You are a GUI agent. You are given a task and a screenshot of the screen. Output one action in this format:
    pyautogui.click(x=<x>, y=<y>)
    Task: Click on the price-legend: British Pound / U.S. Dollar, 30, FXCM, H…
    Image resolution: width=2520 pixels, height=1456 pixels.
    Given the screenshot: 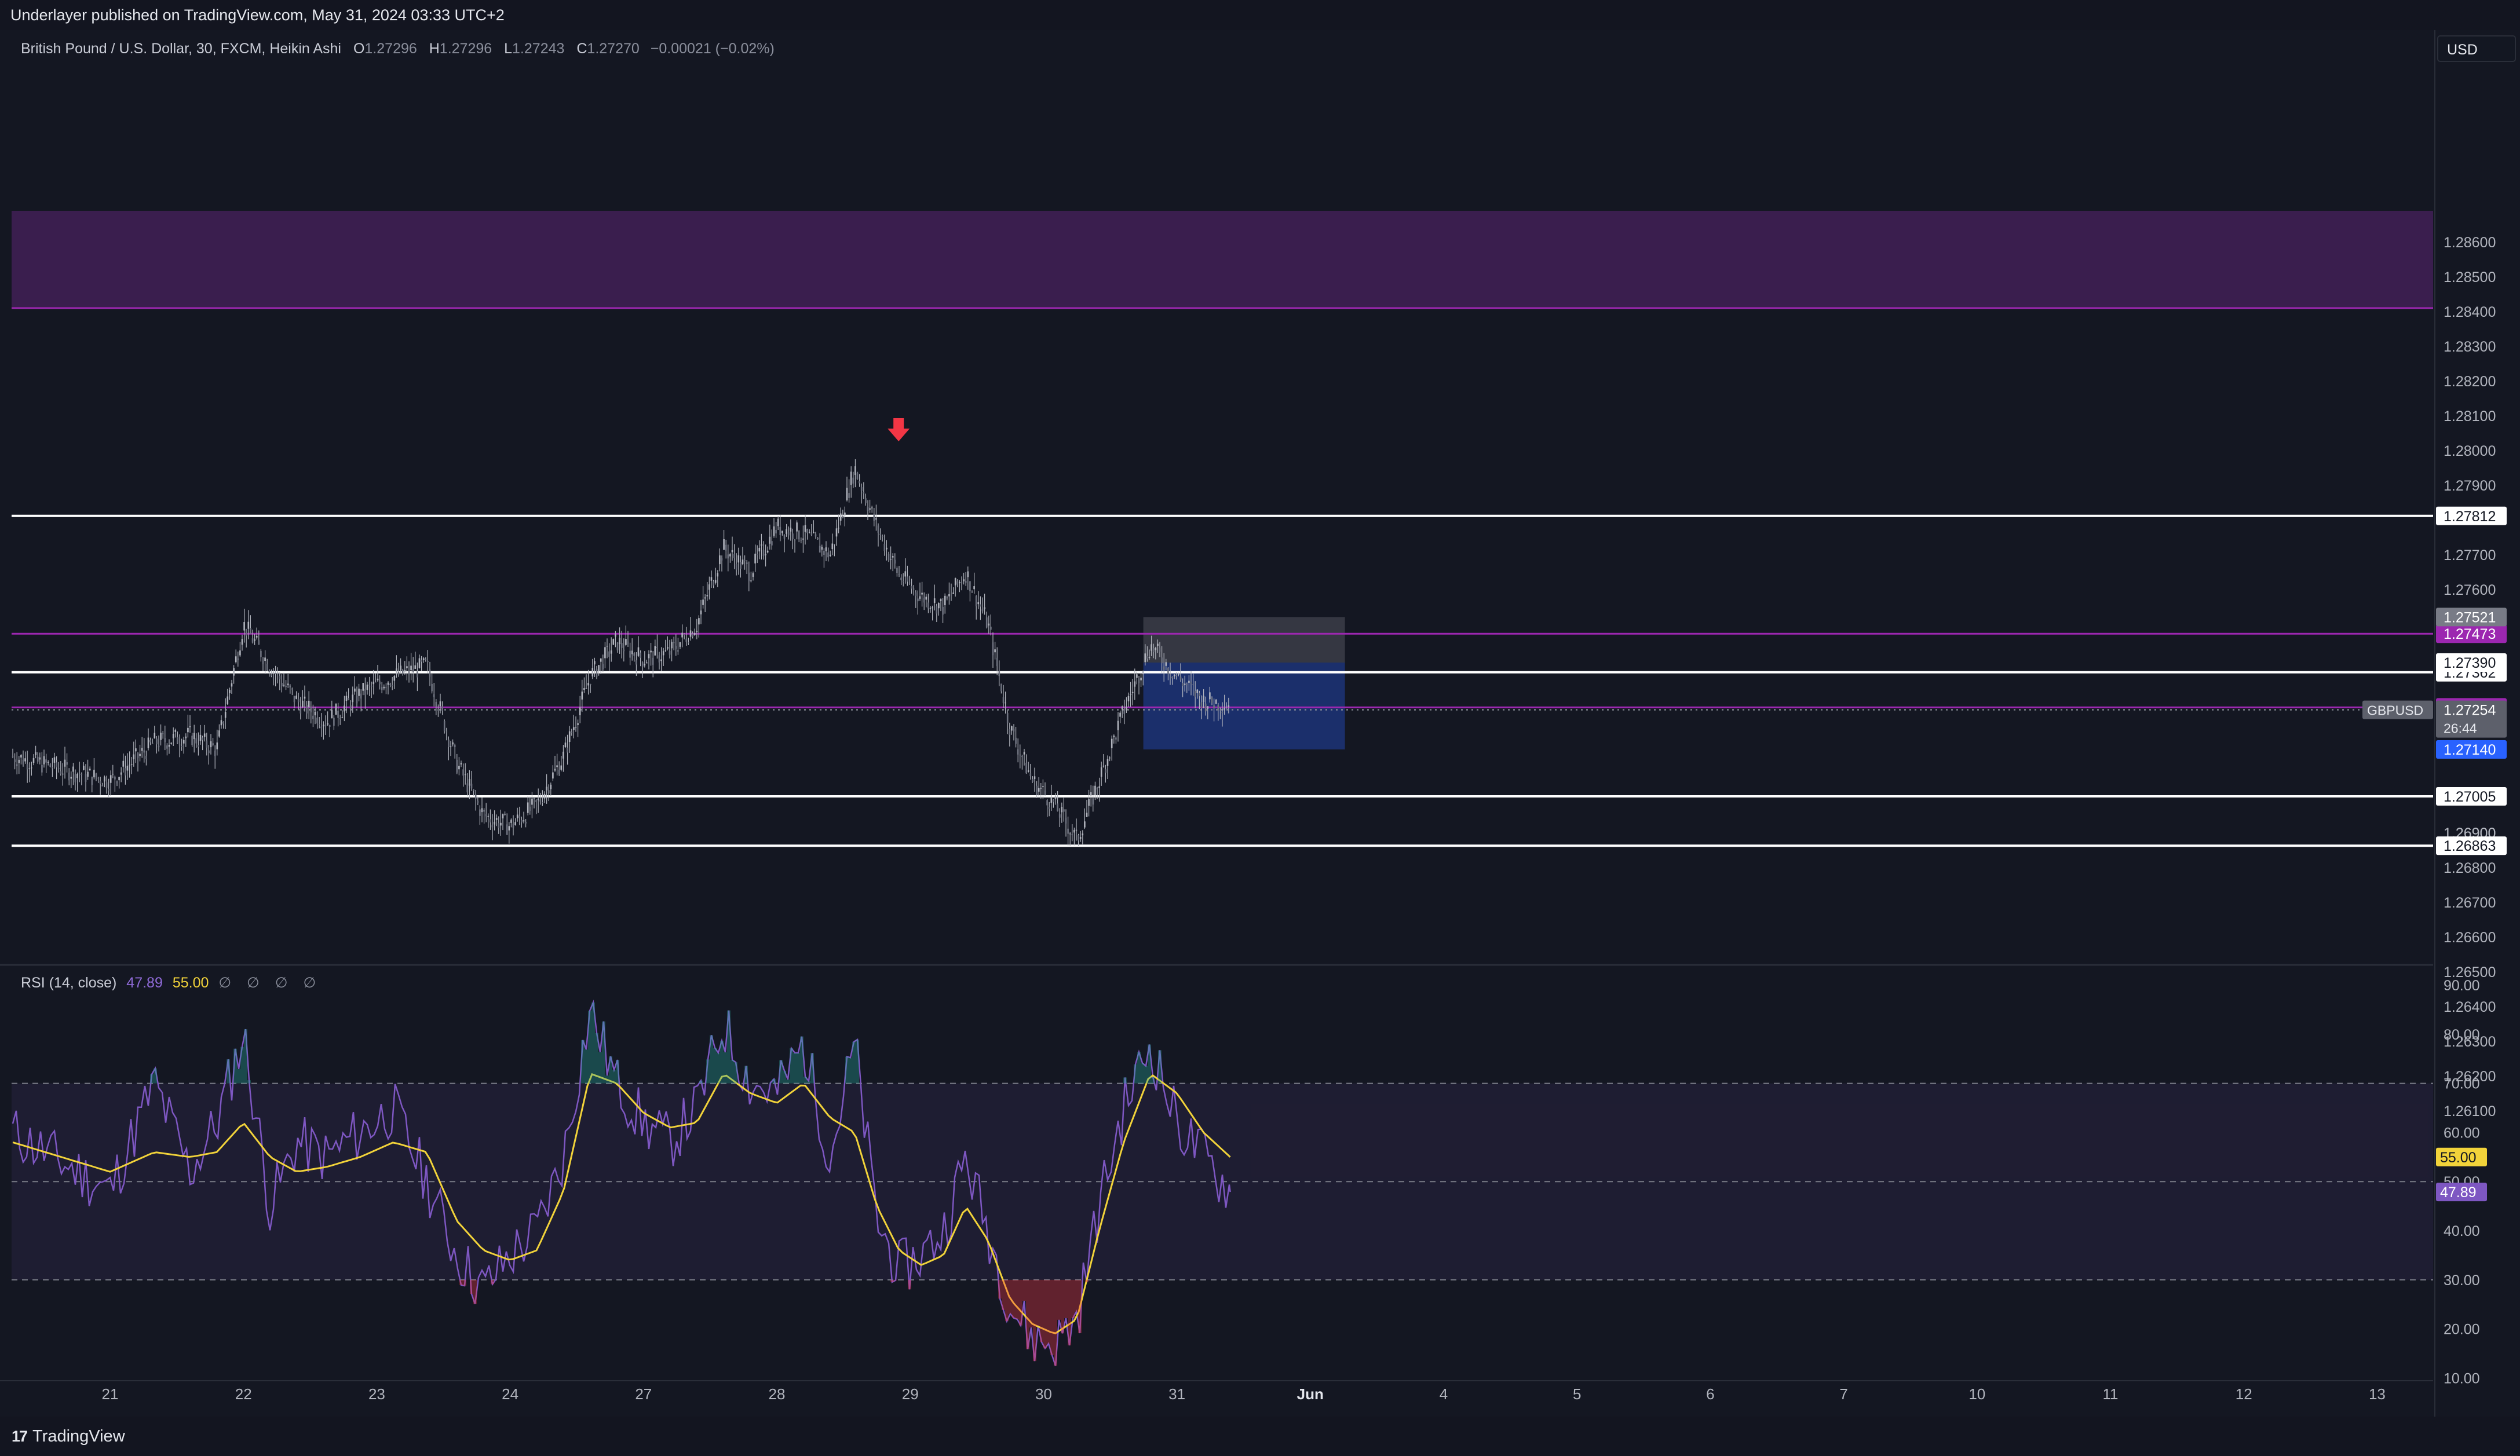 What is the action you would take?
    pyautogui.click(x=398, y=49)
    